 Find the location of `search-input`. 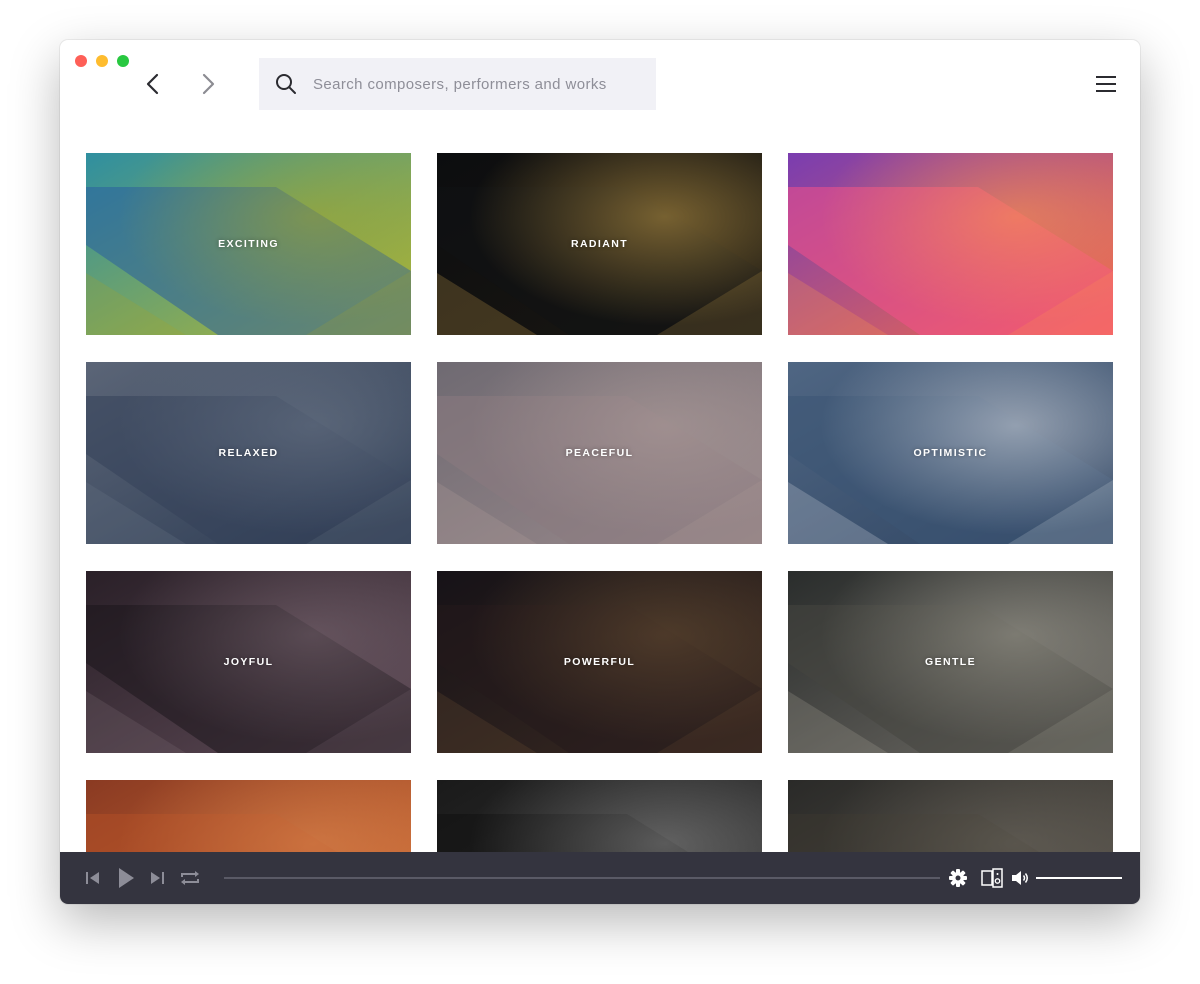

search-input is located at coordinates (478, 84).